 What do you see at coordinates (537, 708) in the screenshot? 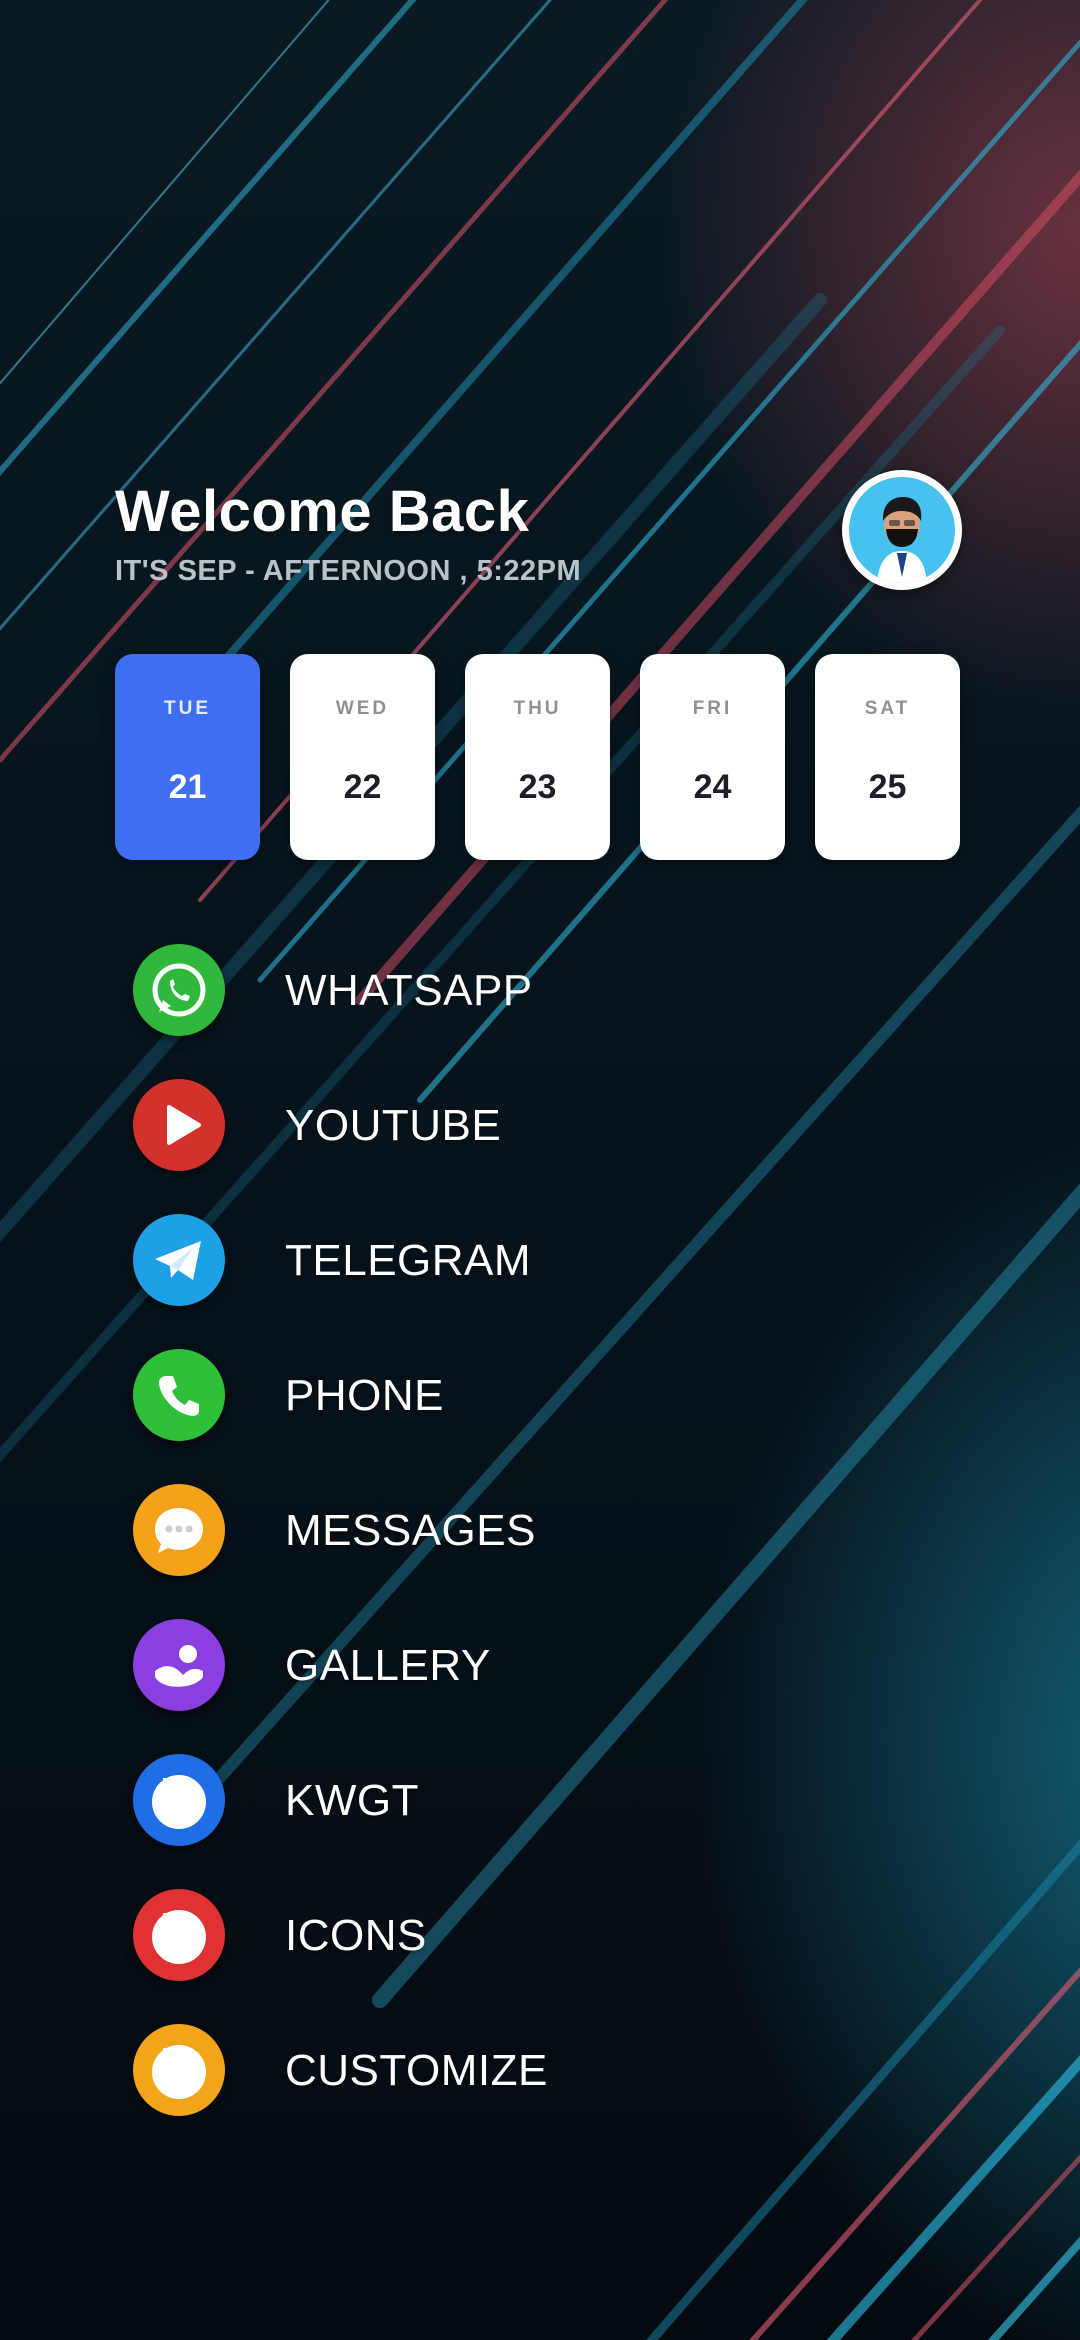
I see `day-name: THU` at bounding box center [537, 708].